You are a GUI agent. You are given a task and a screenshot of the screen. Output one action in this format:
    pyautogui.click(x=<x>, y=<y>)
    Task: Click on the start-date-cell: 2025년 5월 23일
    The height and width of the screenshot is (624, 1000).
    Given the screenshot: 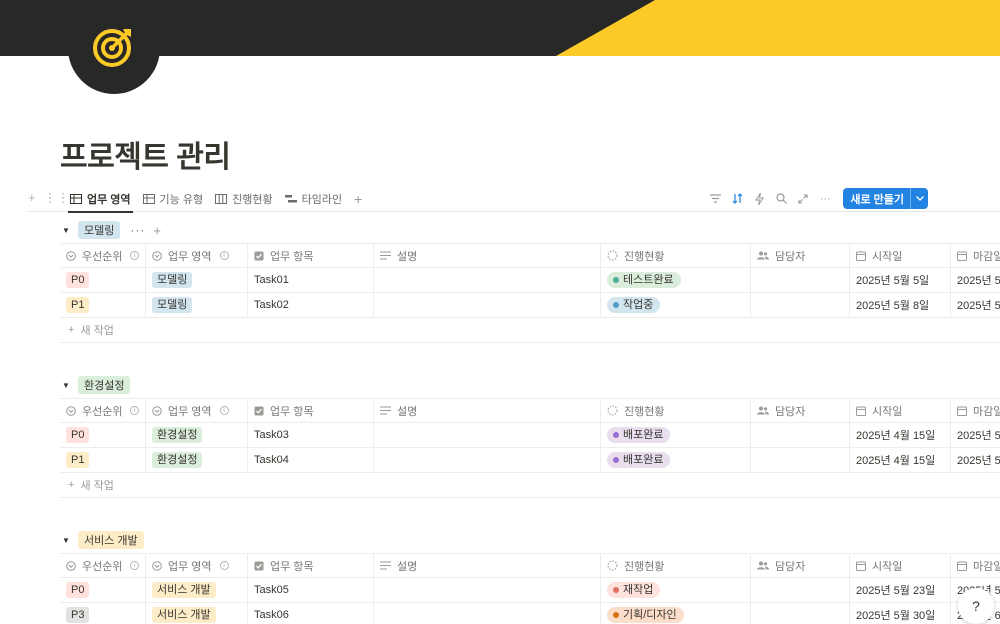 What is the action you would take?
    pyautogui.click(x=900, y=590)
    